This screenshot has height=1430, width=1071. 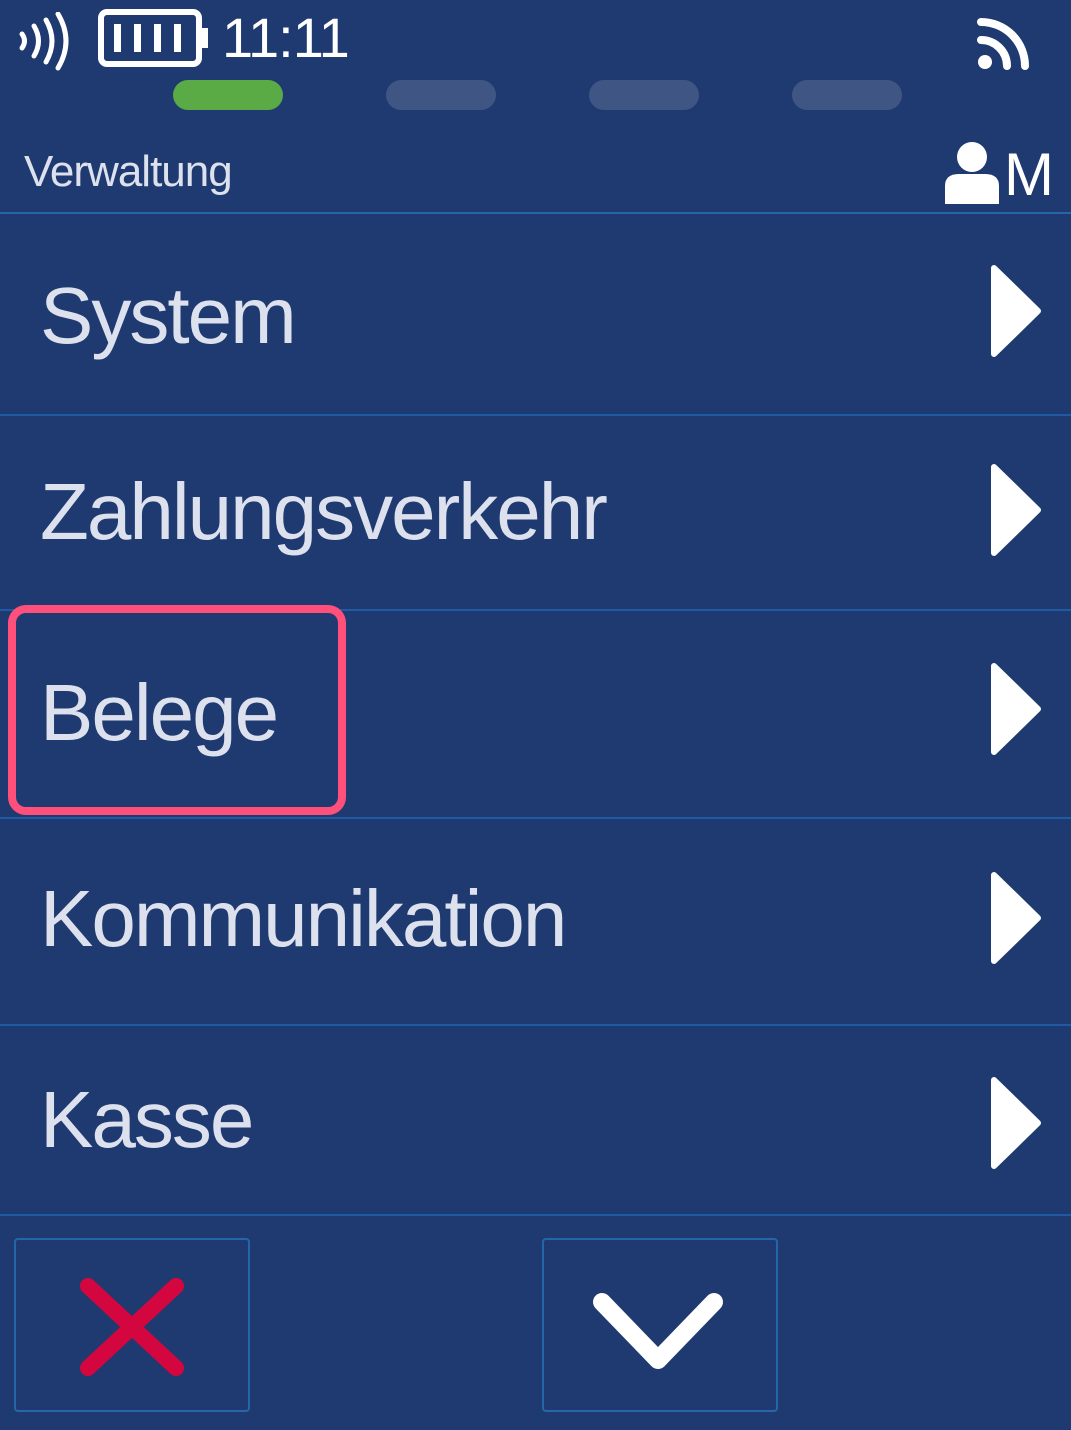 I want to click on status-bar: 11:11, so click(x=535, y=40).